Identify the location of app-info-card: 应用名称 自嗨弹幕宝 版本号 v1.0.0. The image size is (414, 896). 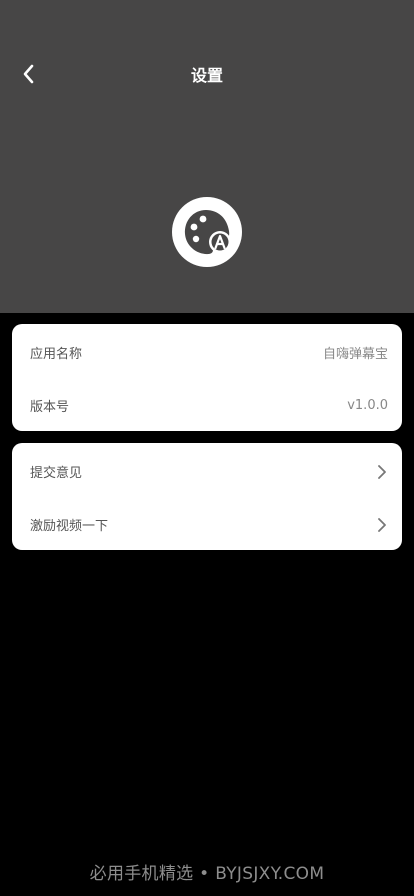
(207, 377).